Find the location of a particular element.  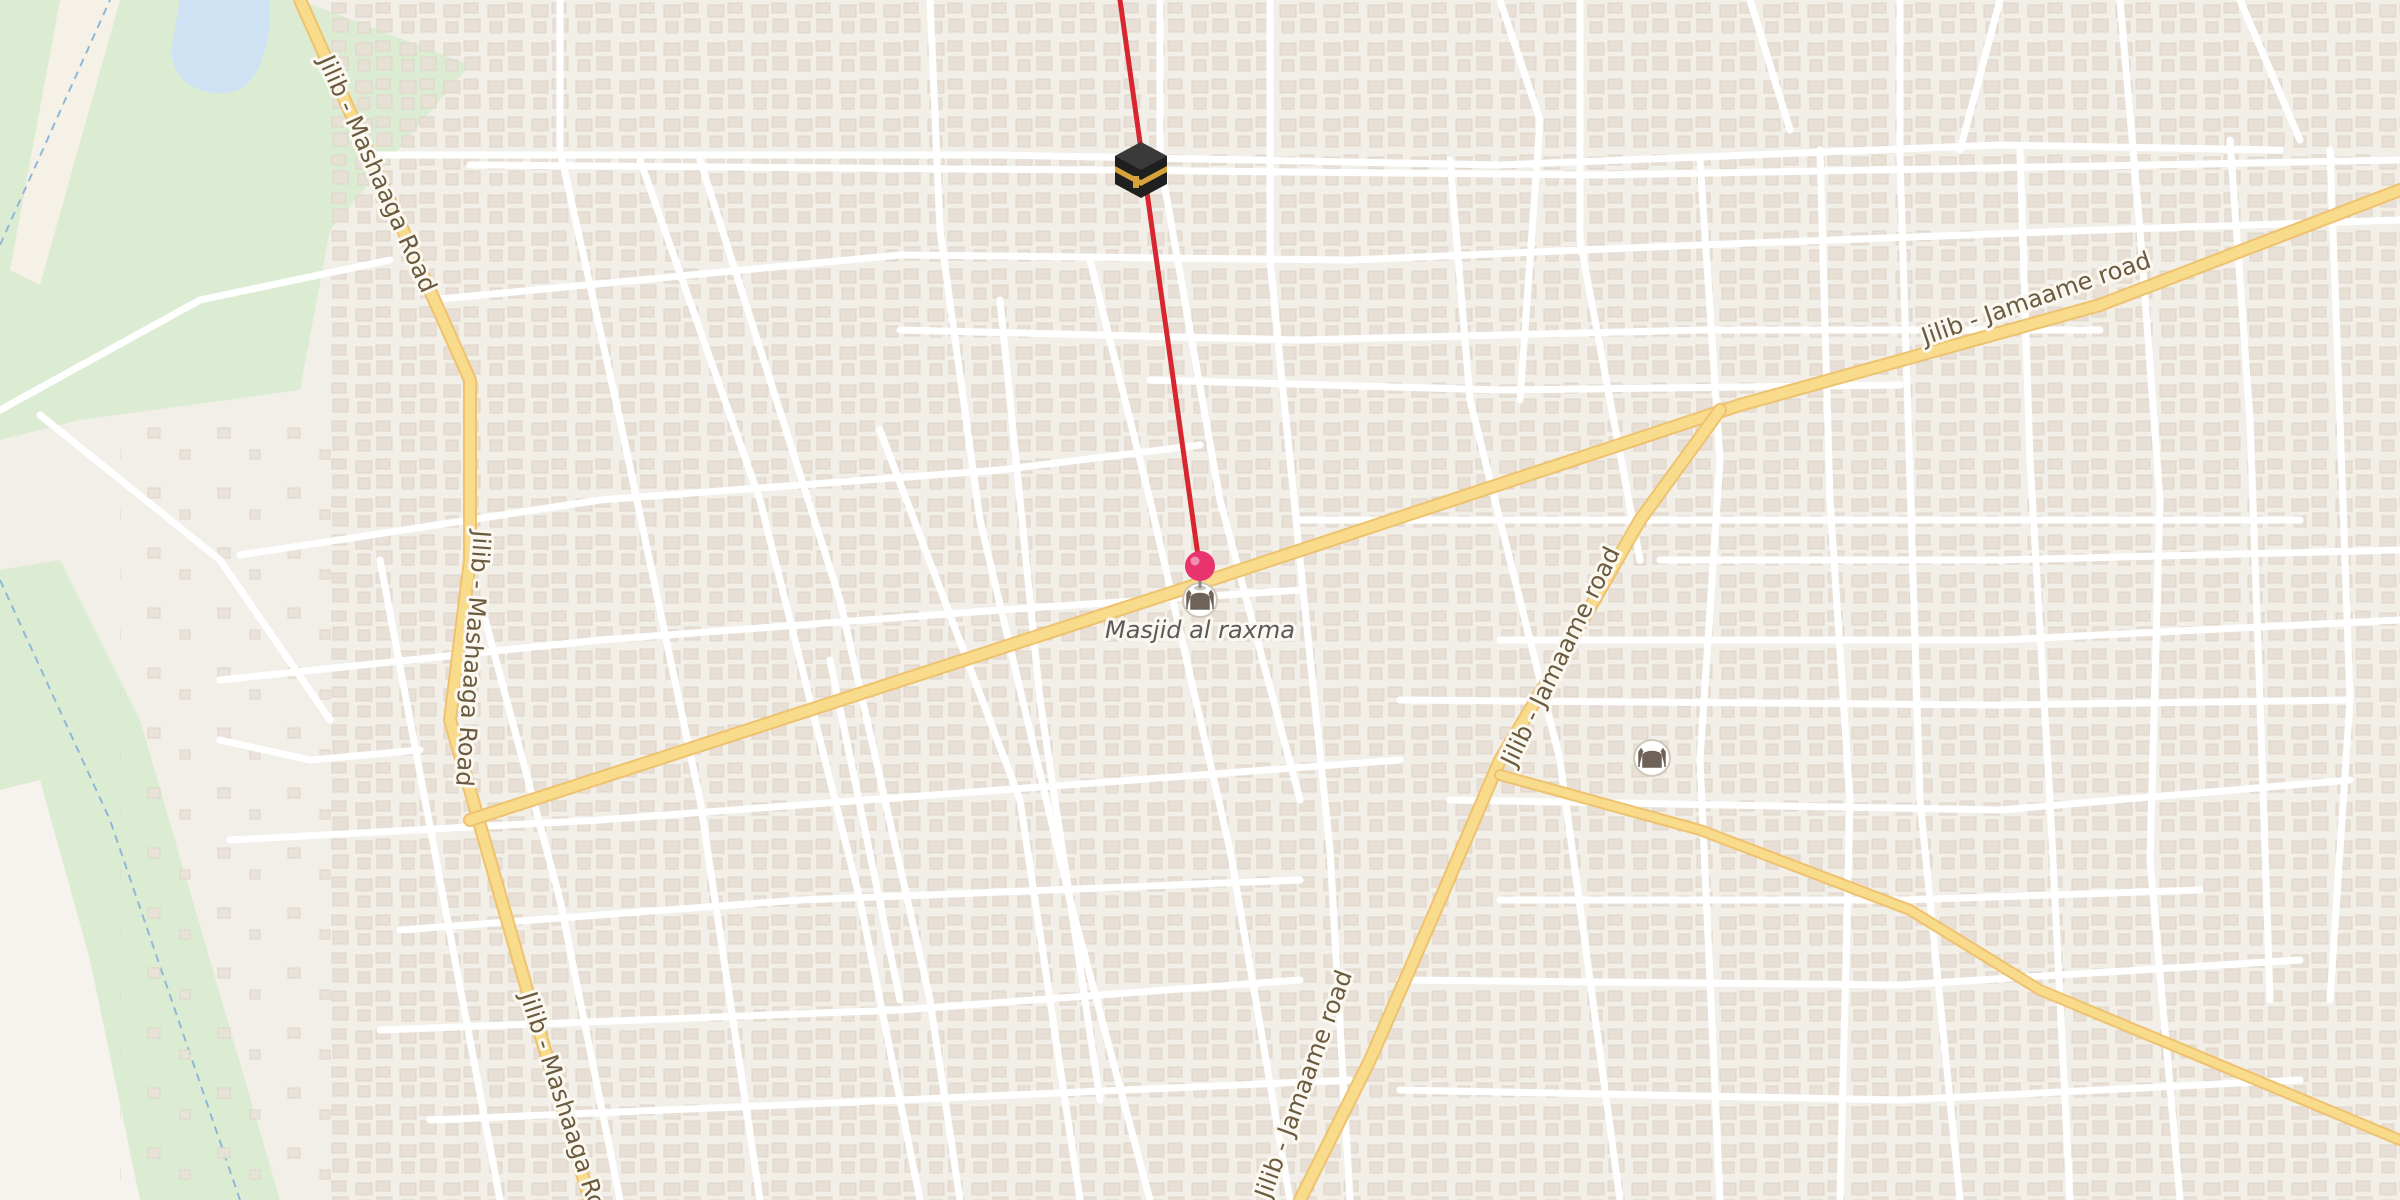

building-area-west is located at coordinates (230, 810).